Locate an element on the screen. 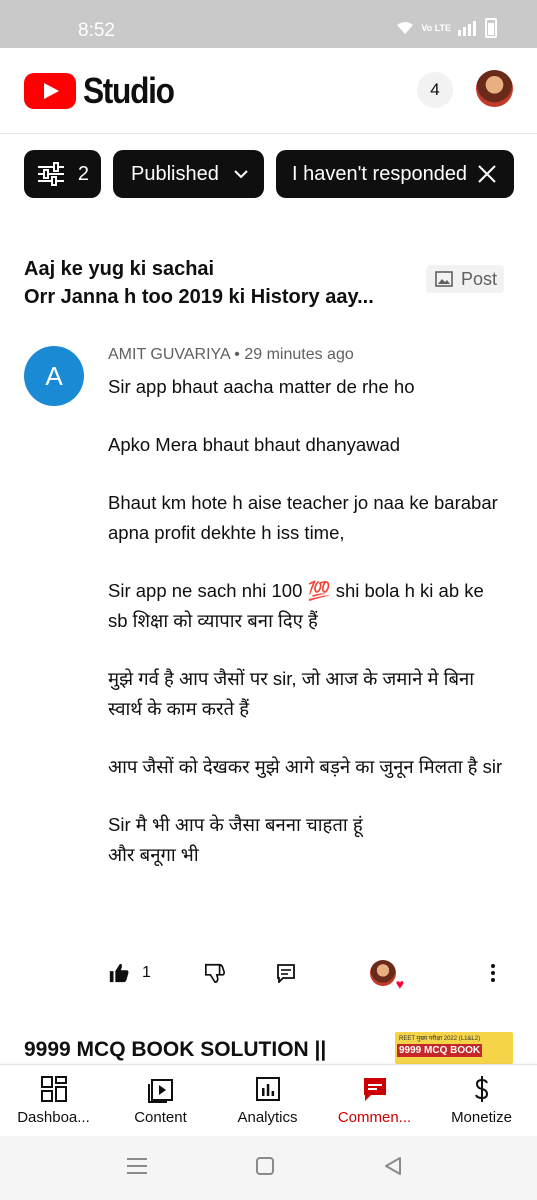  dashboard-icon is located at coordinates (53, 1089).